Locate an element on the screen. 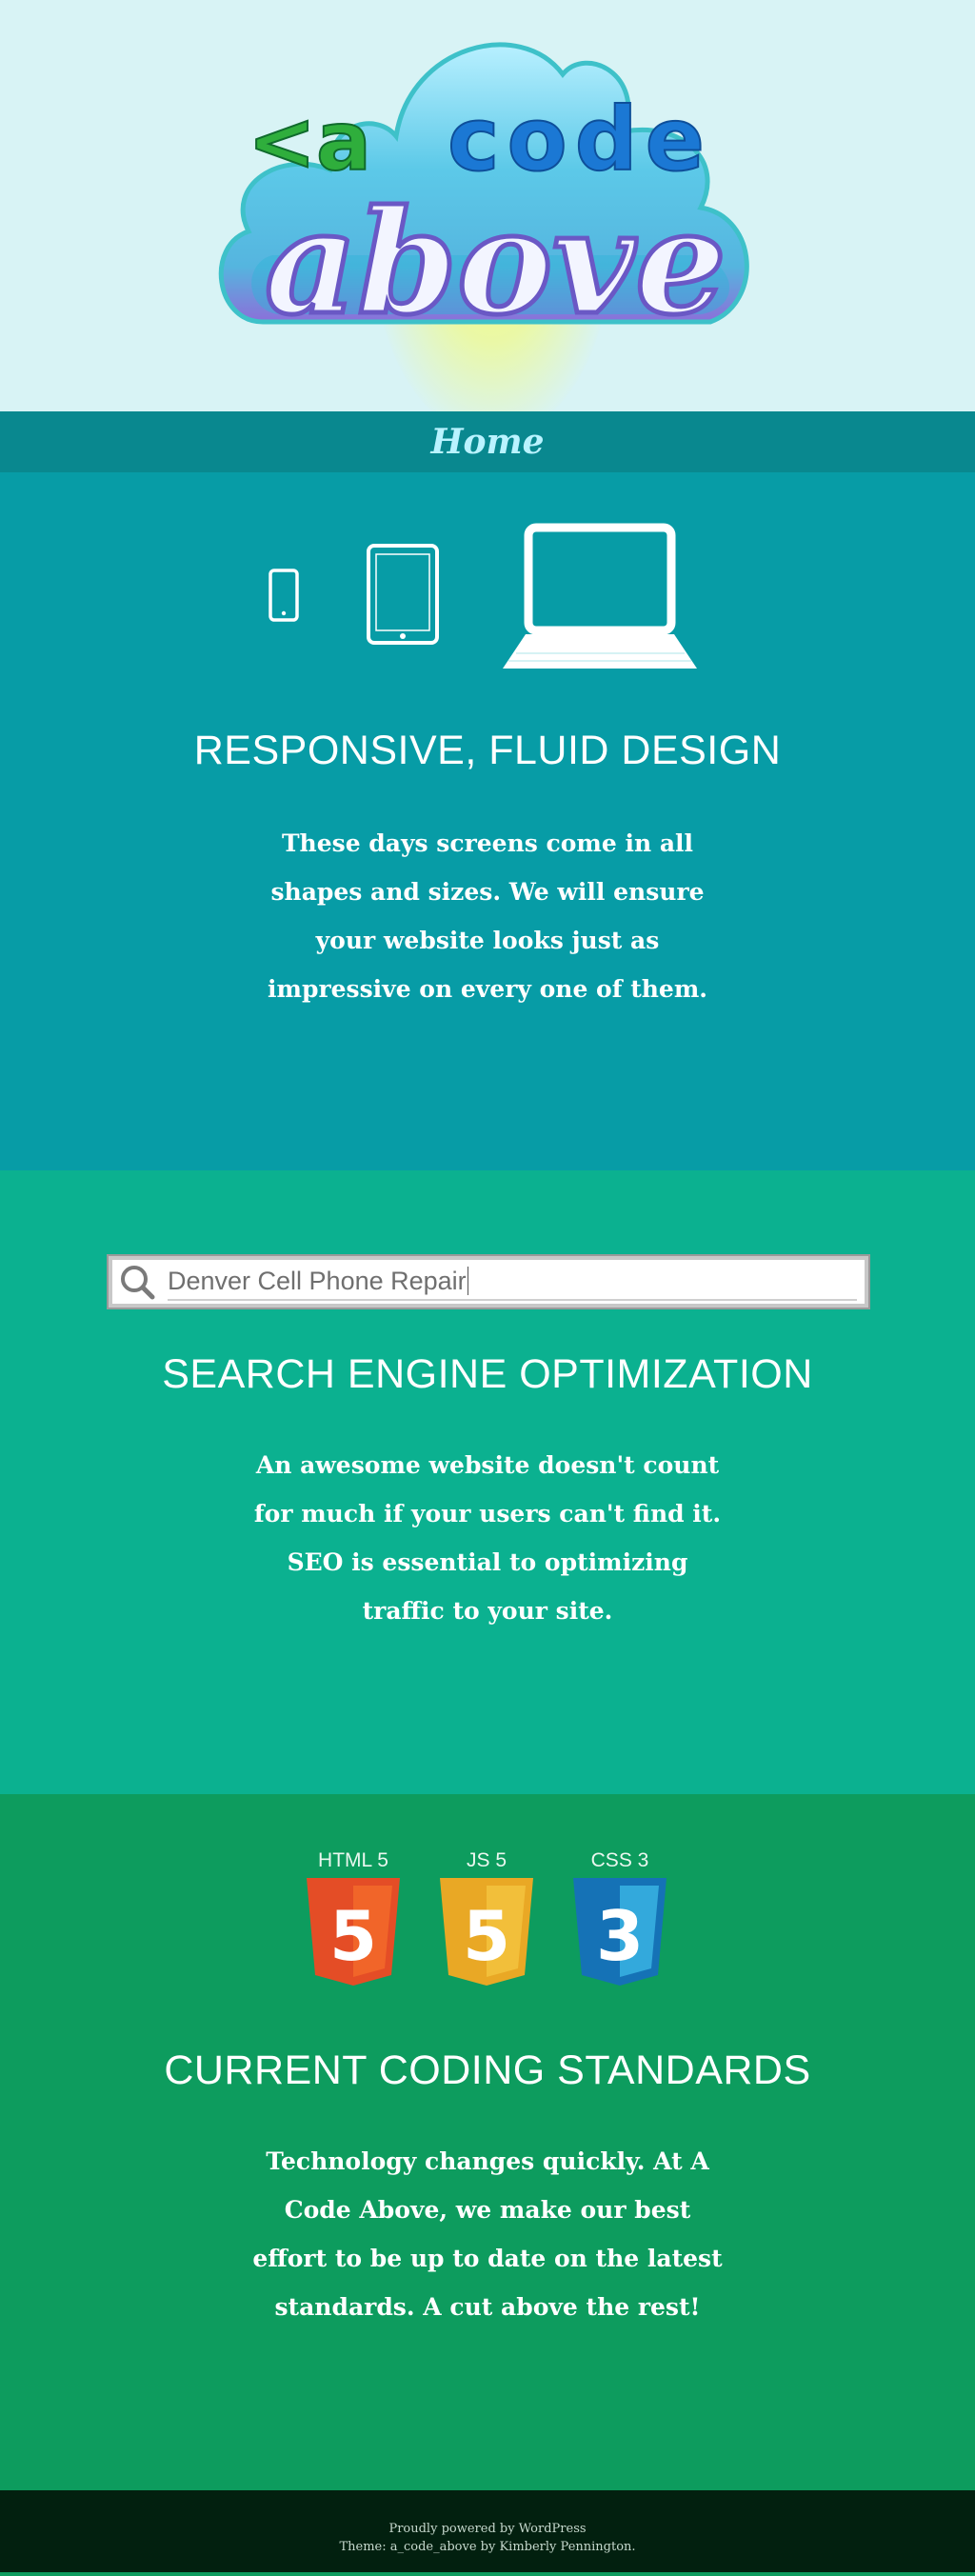 Image resolution: width=975 pixels, height=2576 pixels. css3-shield-icon: 3 is located at coordinates (620, 1932).